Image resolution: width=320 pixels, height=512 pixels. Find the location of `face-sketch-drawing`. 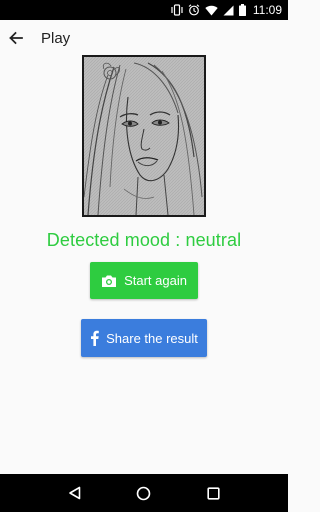

face-sketch-drawing is located at coordinates (144, 136).